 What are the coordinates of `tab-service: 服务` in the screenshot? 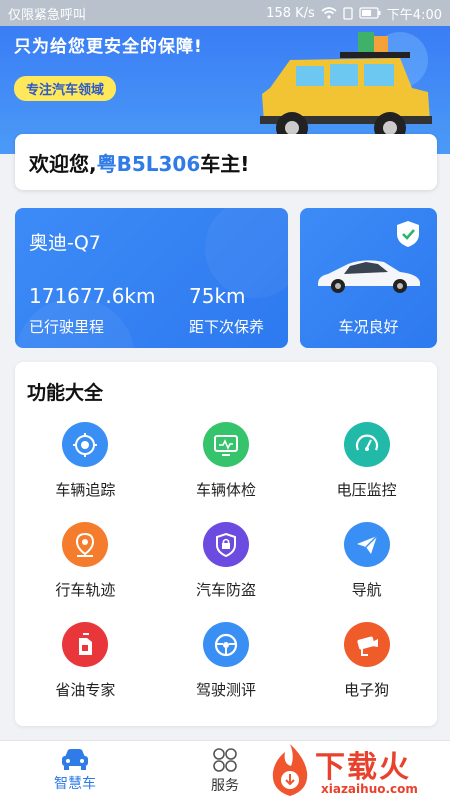 It's located at (225, 771).